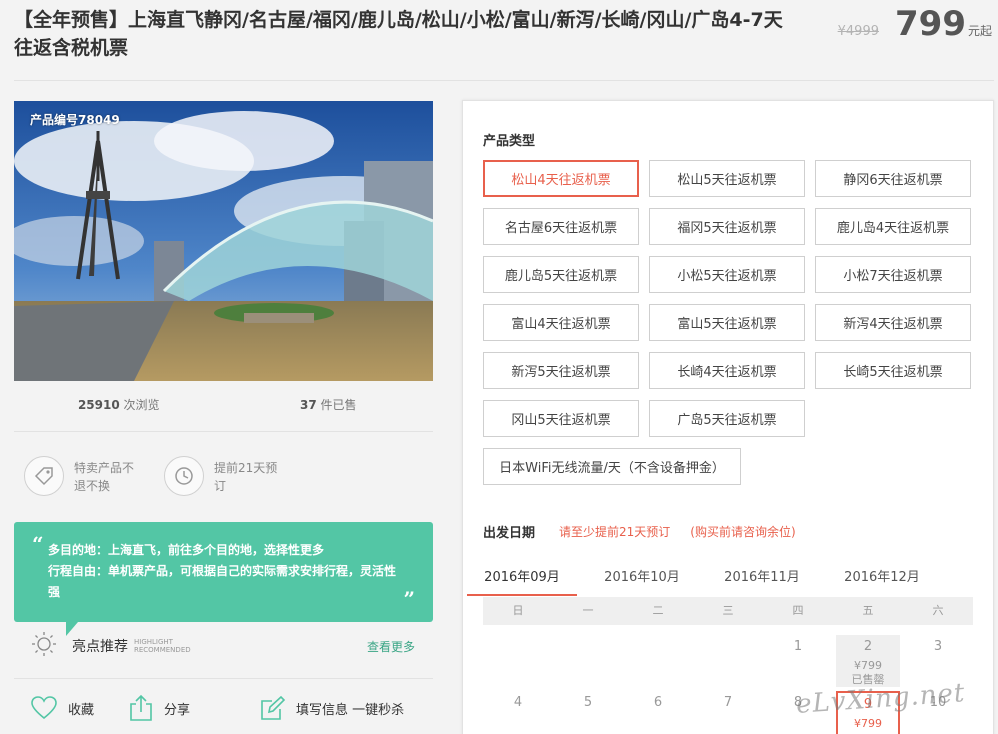  I want to click on intro-line-2: 行程自由：单机票产品，可根据自己的实际需求安排行程，灵活性强, so click(222, 581).